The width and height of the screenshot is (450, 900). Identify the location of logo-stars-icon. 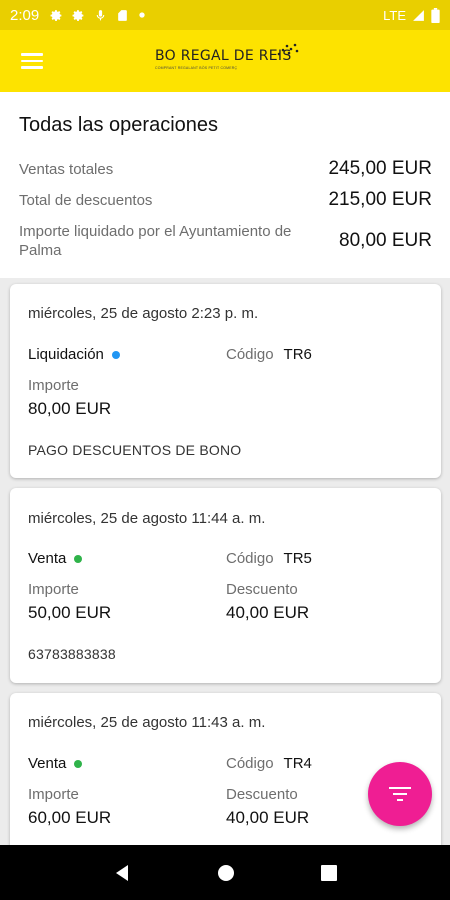
(288, 49).